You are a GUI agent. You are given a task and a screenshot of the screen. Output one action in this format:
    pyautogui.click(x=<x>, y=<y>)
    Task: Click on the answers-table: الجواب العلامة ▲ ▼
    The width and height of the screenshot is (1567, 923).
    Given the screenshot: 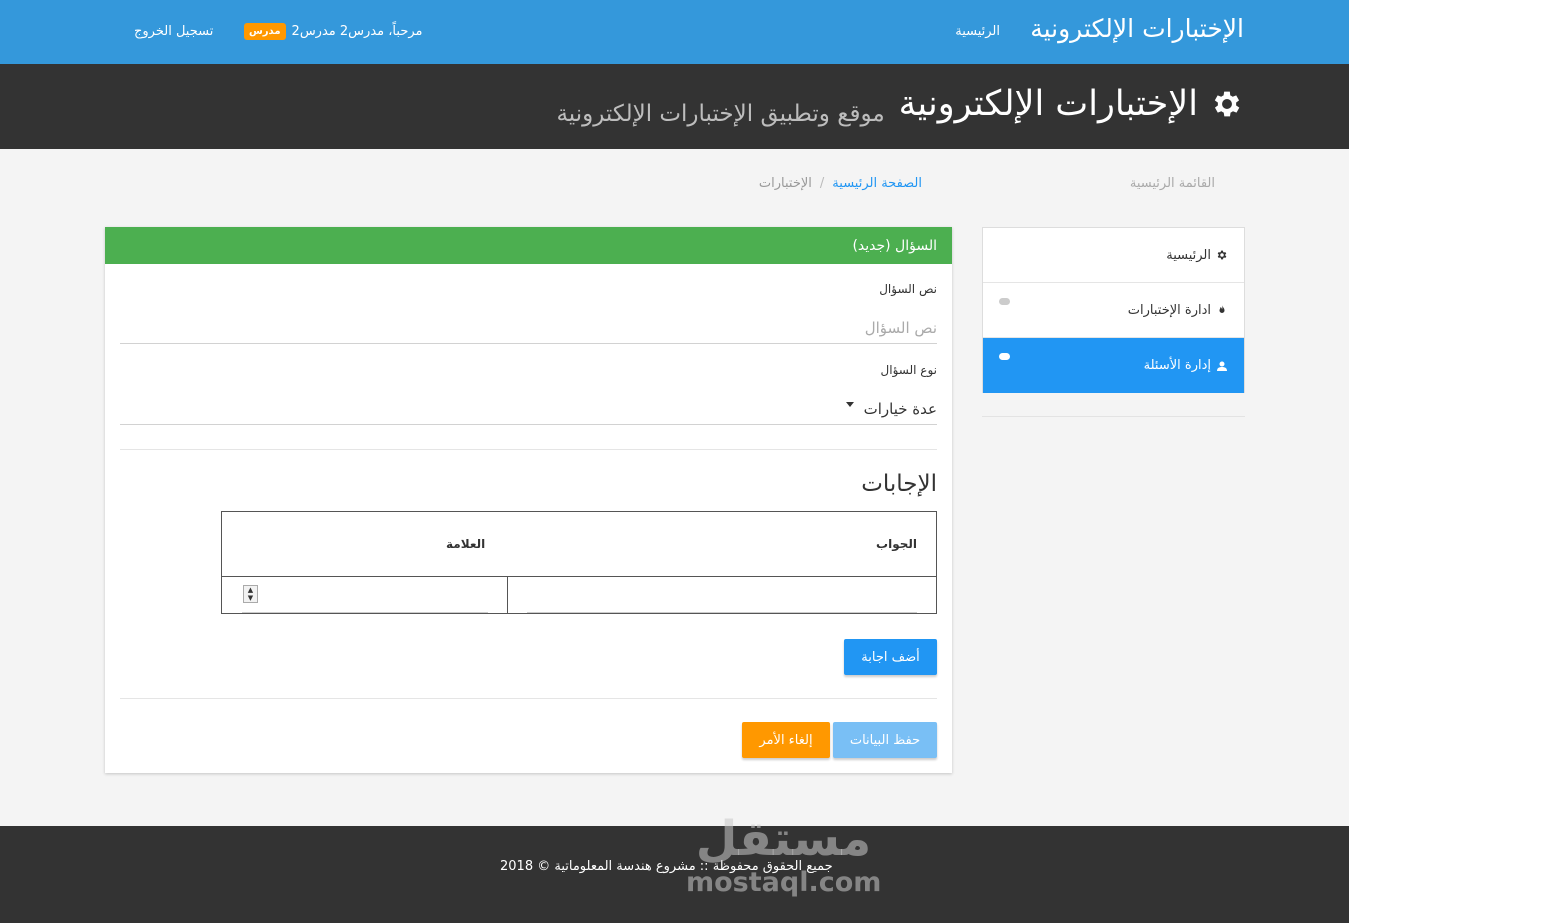 What is the action you would take?
    pyautogui.click(x=579, y=562)
    